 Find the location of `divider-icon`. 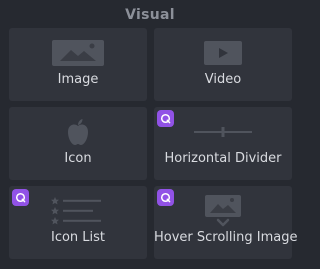

divider-icon is located at coordinates (223, 132).